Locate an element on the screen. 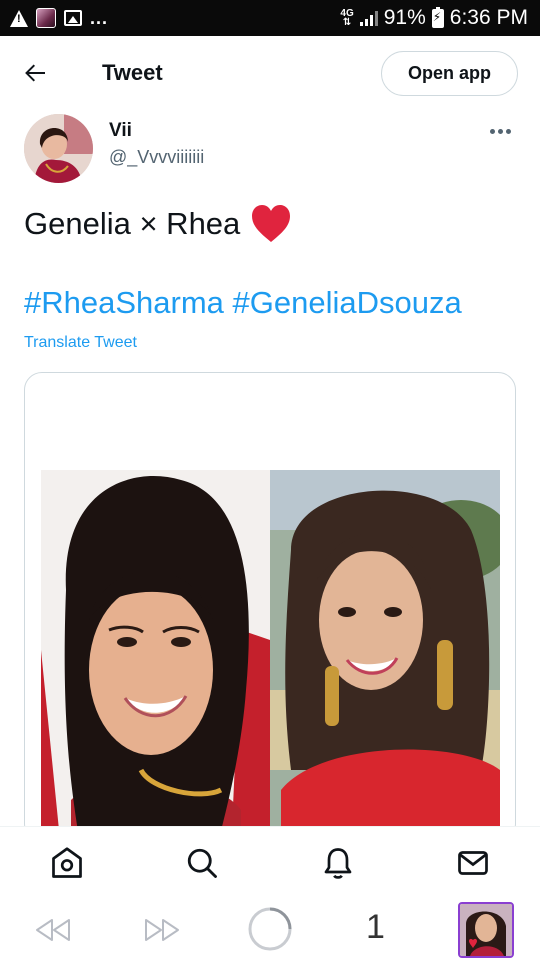  tab-thumbnail is located at coordinates (486, 930).